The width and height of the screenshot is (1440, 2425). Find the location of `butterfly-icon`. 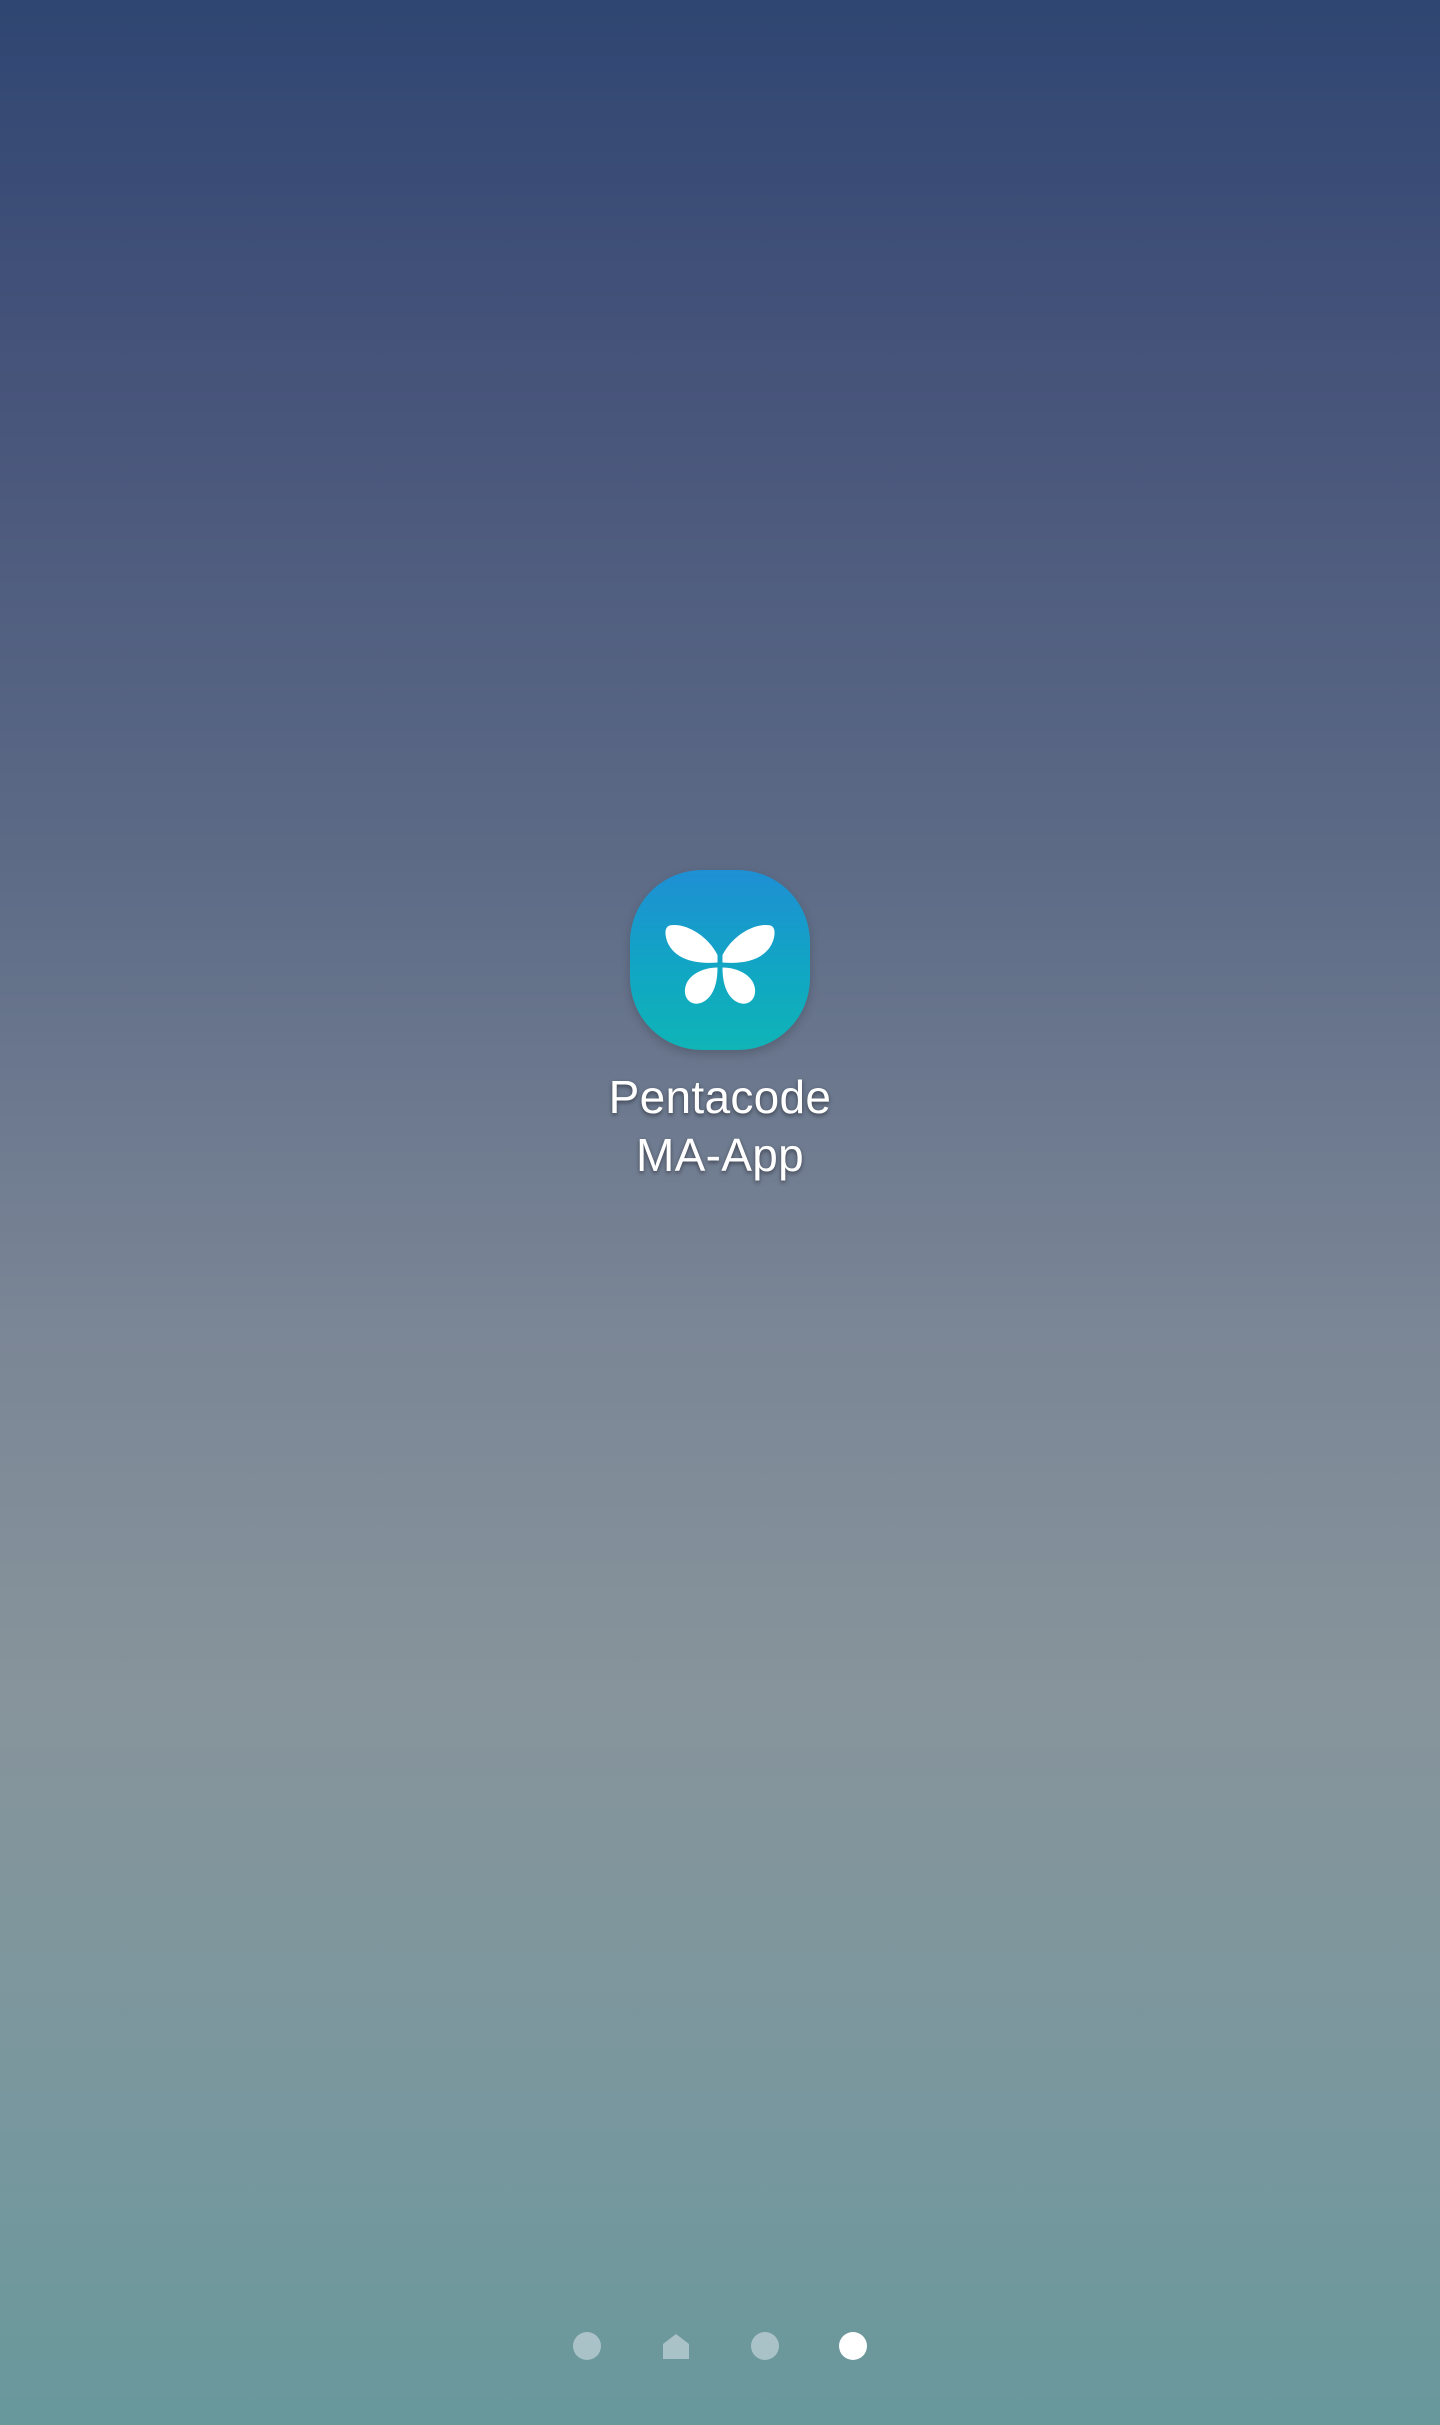

butterfly-icon is located at coordinates (720, 960).